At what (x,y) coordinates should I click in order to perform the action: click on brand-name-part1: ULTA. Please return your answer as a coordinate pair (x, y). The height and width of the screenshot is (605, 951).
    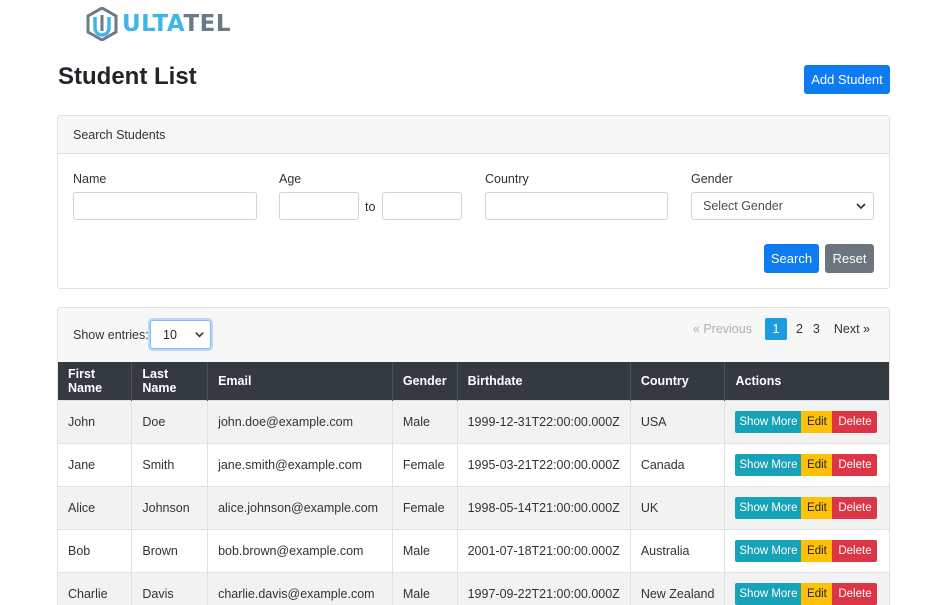
    Looking at the image, I should click on (153, 24).